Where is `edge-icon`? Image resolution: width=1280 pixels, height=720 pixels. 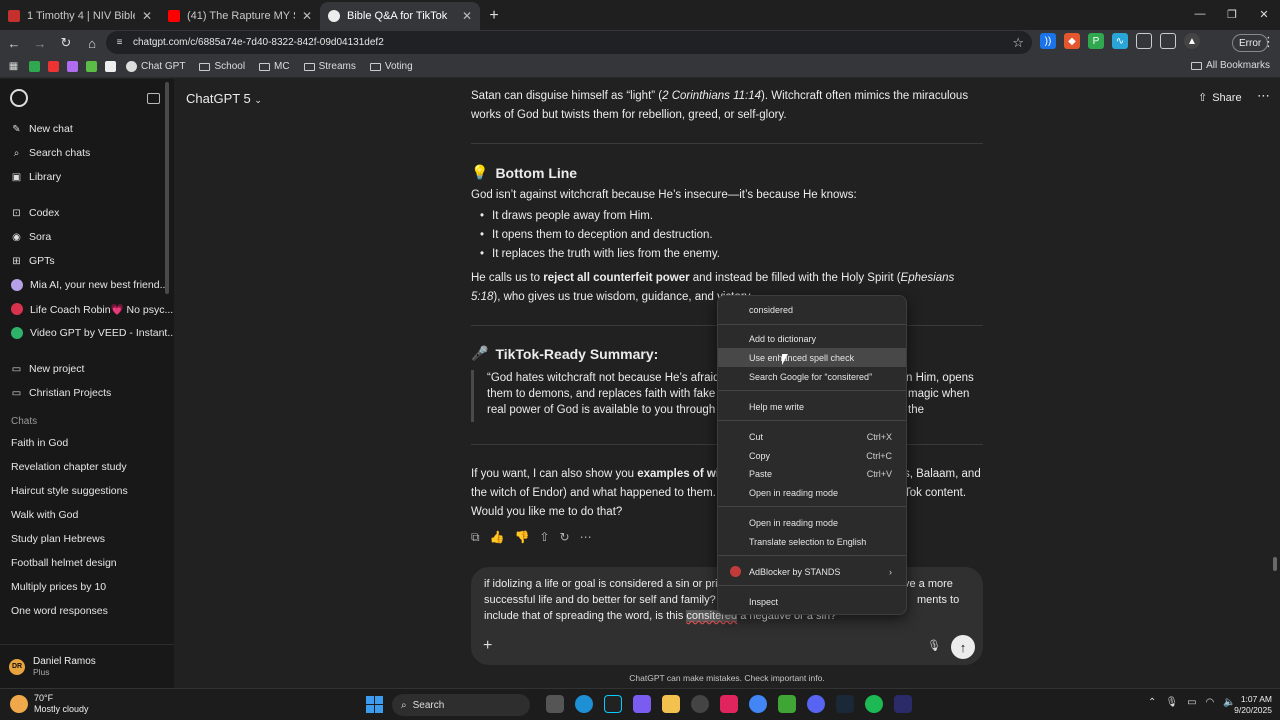 edge-icon is located at coordinates (584, 704).